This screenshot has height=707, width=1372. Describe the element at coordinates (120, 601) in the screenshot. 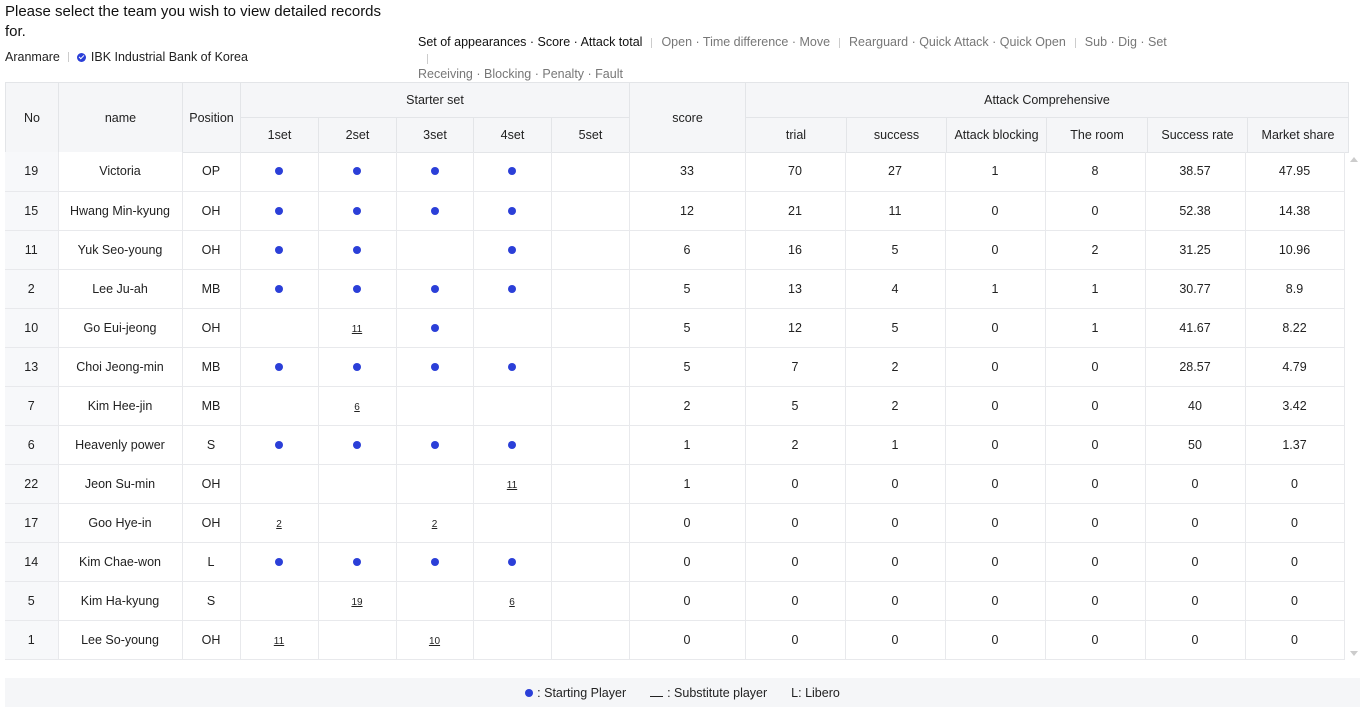

I see `cell-name: Kim Ha-kyung` at that location.